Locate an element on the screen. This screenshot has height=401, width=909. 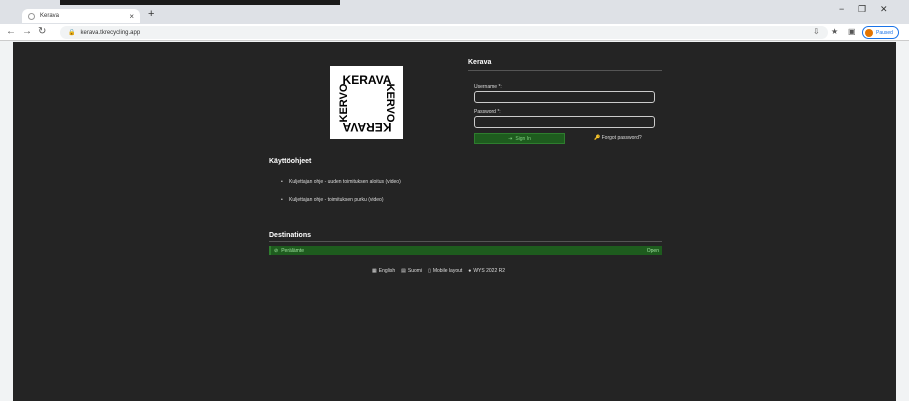
destination-name: Perälämte is located at coordinates (292, 250).